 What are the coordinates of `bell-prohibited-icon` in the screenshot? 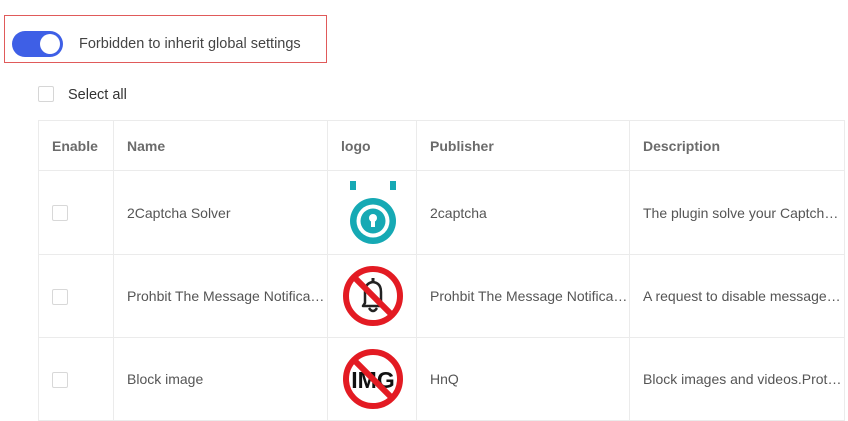 It's located at (373, 296).